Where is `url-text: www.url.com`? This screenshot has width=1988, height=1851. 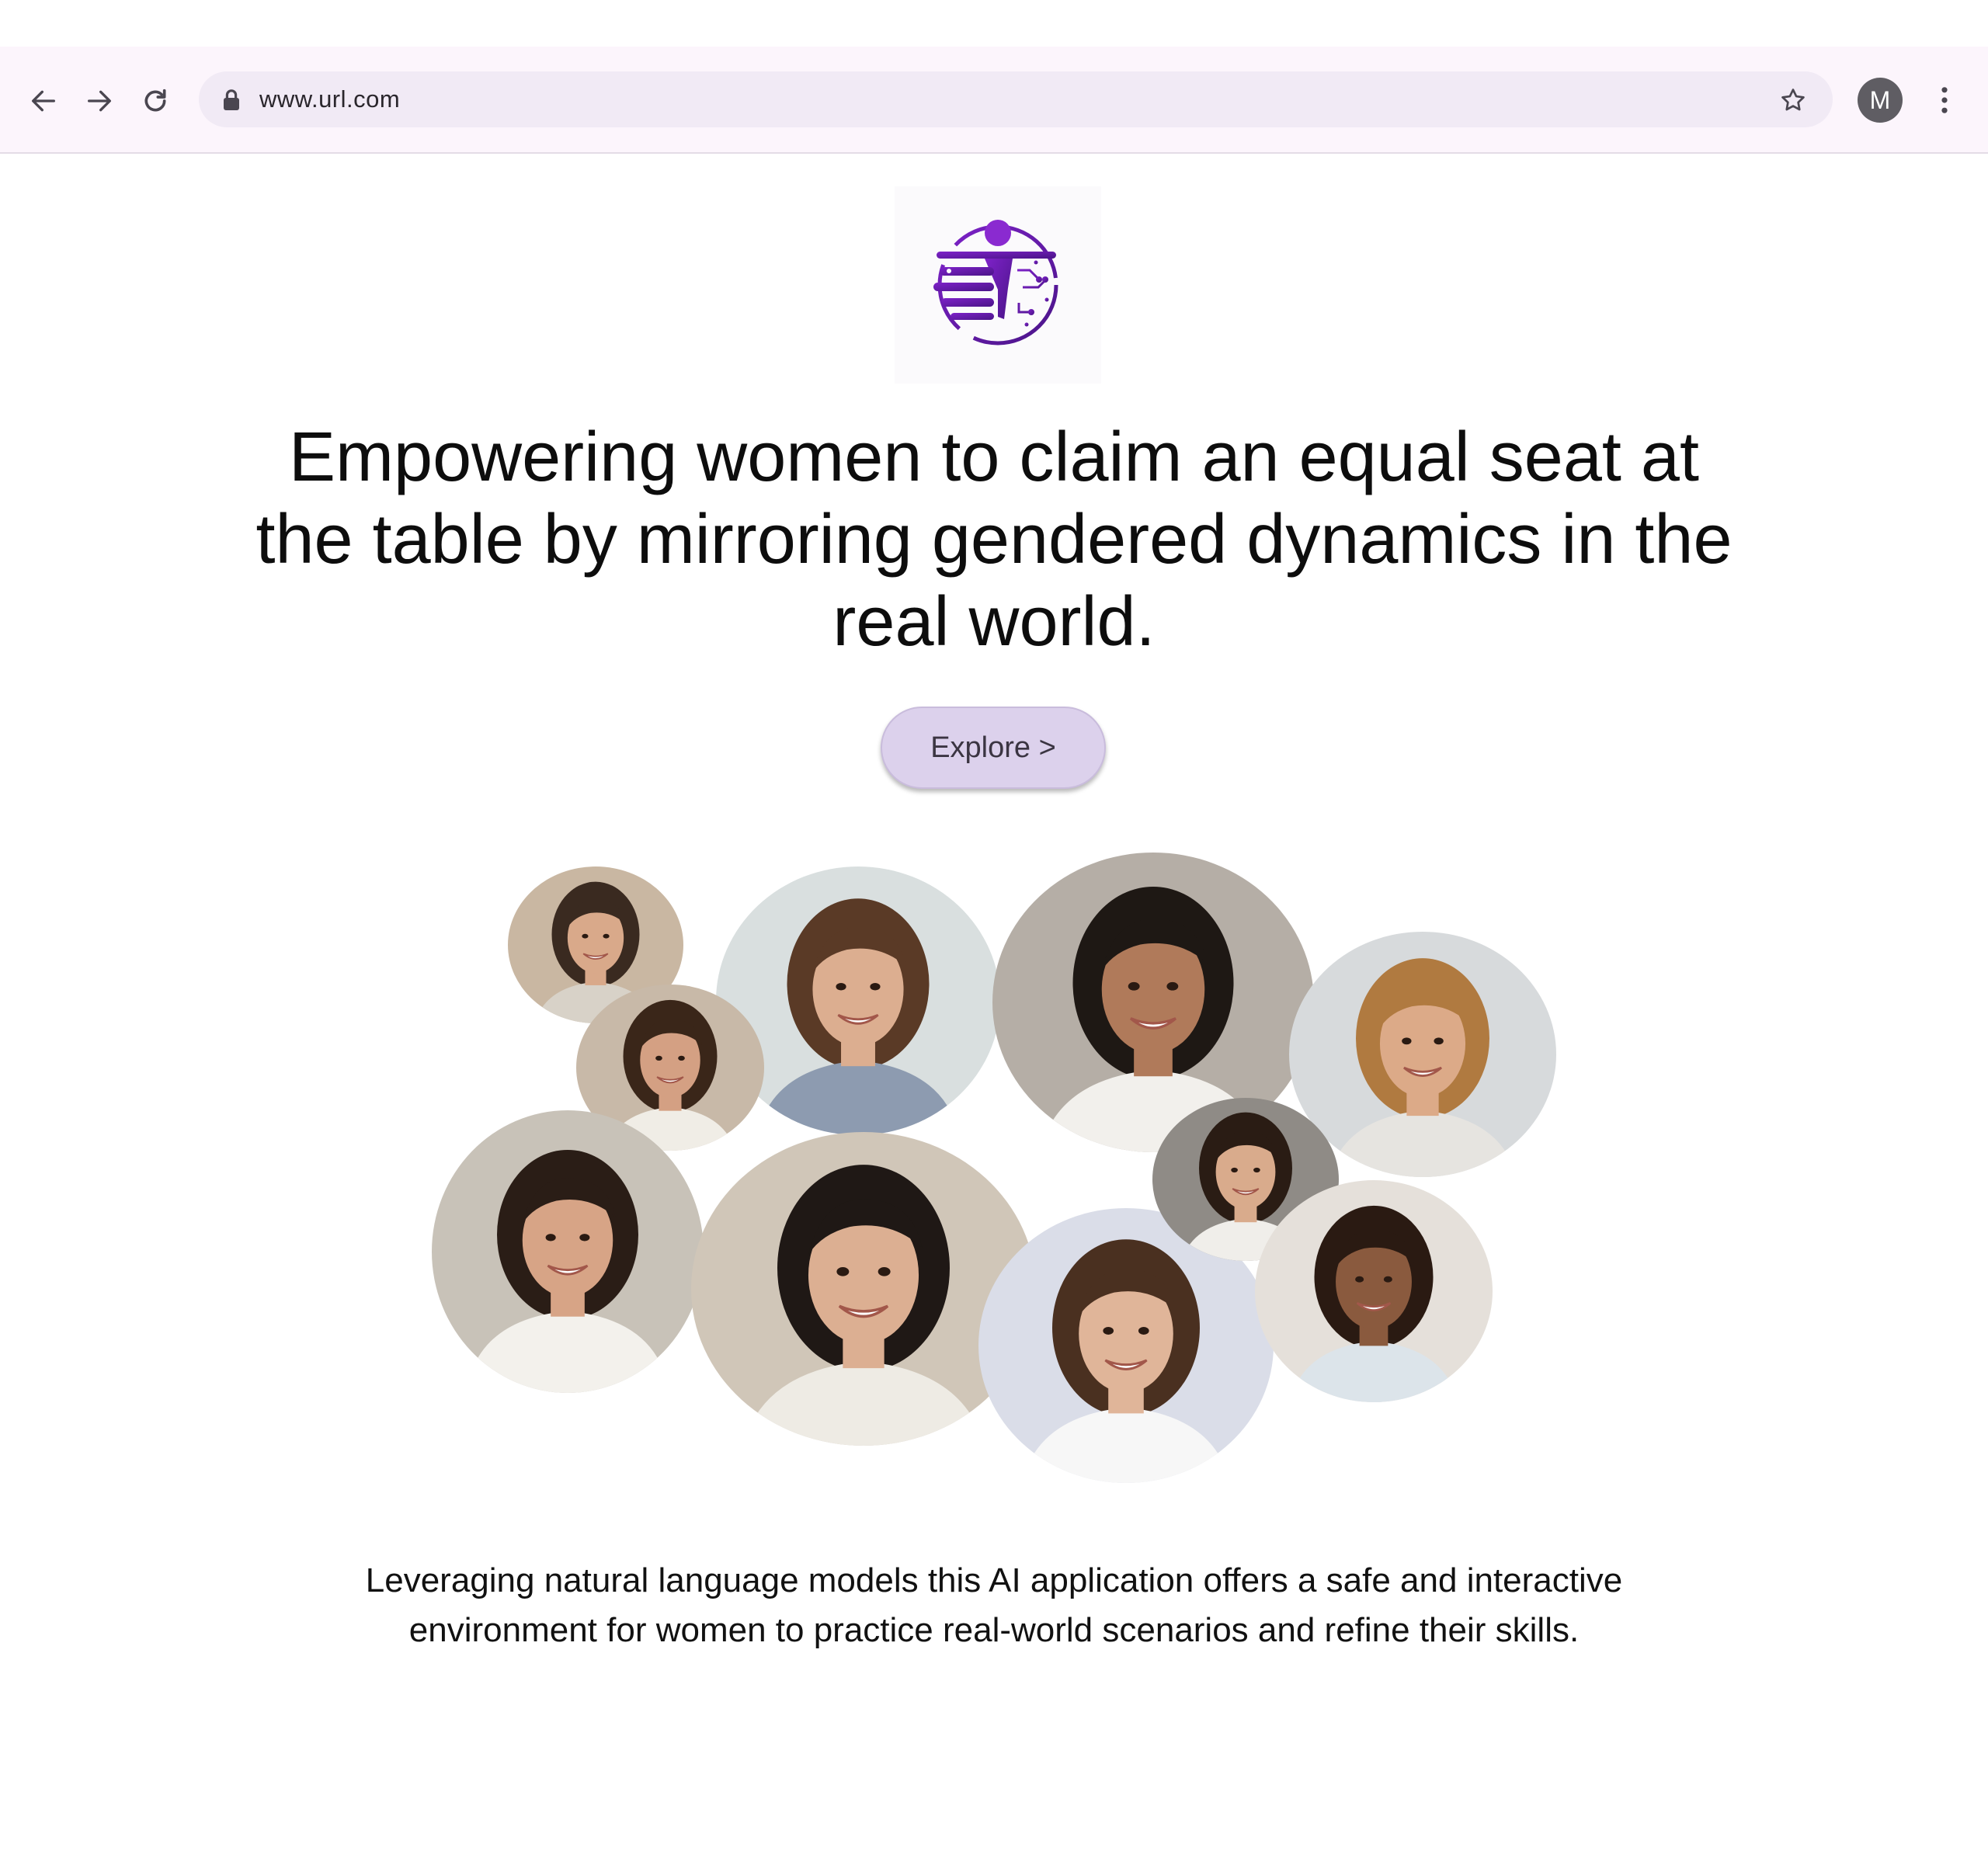 url-text: www.url.com is located at coordinates (330, 99).